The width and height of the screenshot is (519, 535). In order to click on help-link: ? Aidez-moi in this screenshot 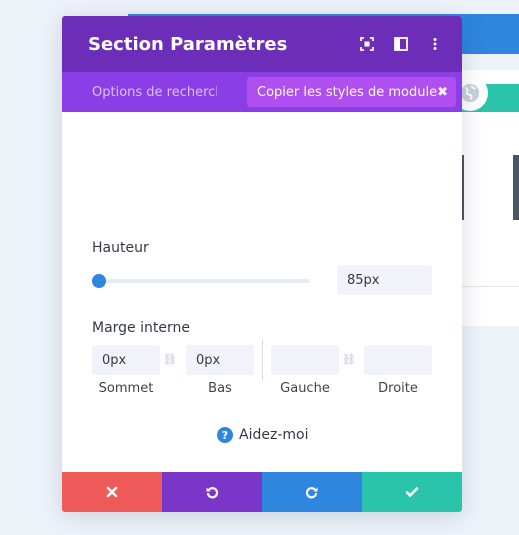, I will do `click(262, 435)`.